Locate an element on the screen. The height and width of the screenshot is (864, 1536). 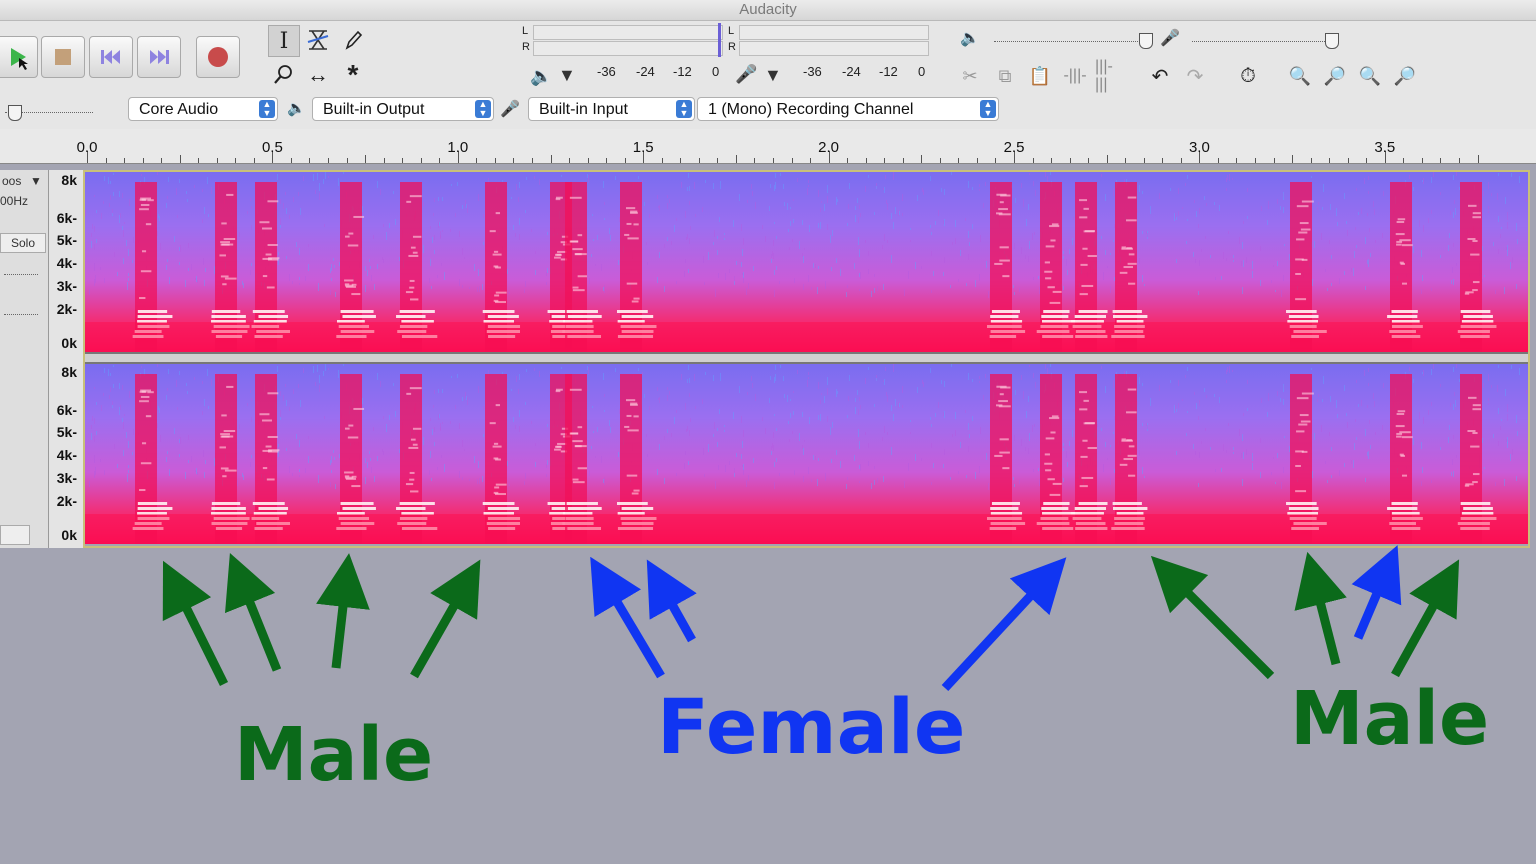
male-label-right: Male is located at coordinates (1390, 719).